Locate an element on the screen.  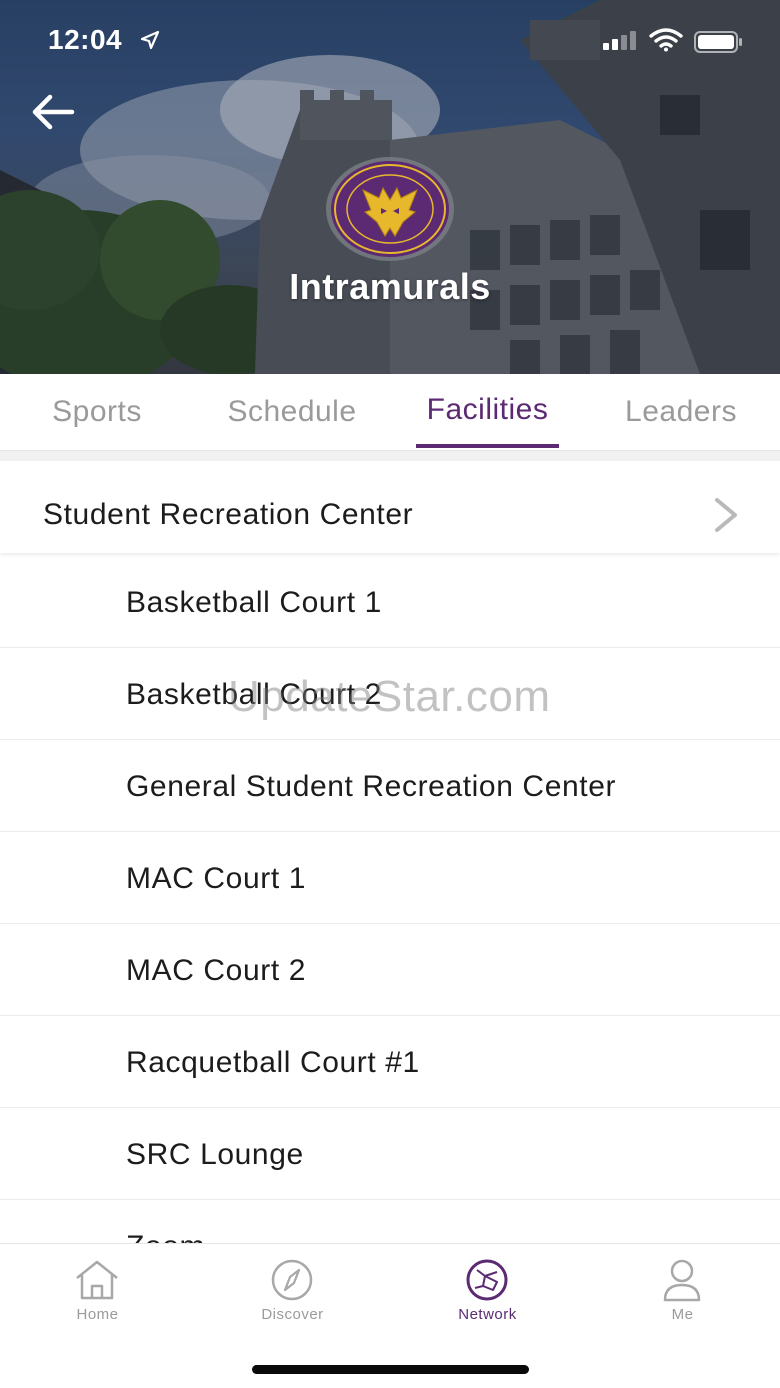
battery-icon is located at coordinates (718, 42).